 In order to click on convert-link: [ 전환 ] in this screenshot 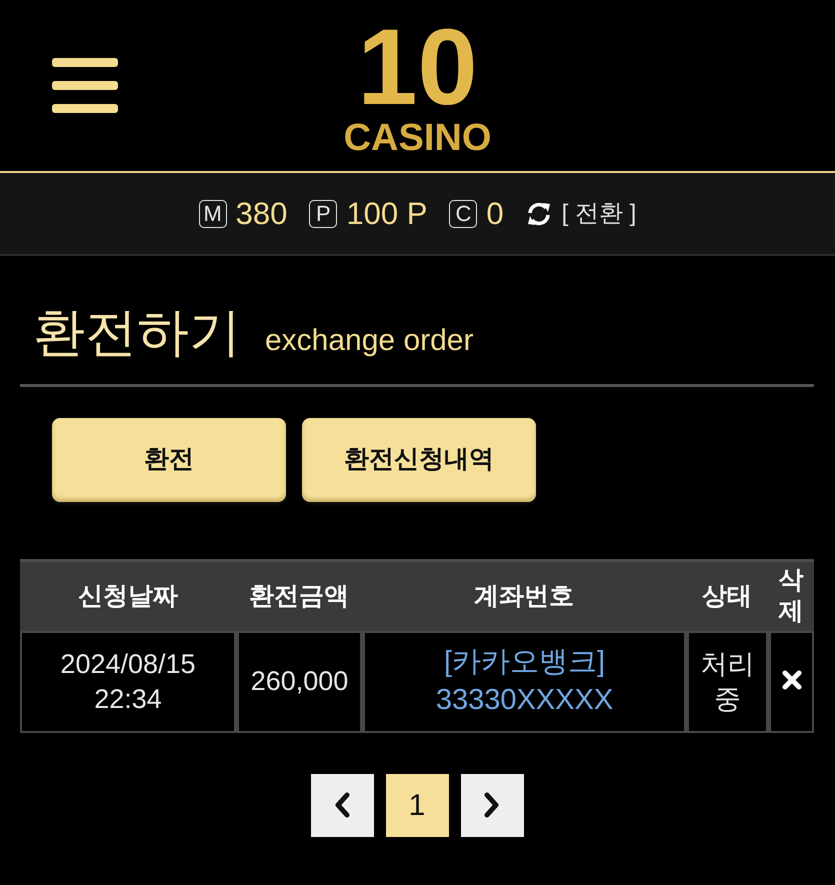, I will do `click(599, 214)`.